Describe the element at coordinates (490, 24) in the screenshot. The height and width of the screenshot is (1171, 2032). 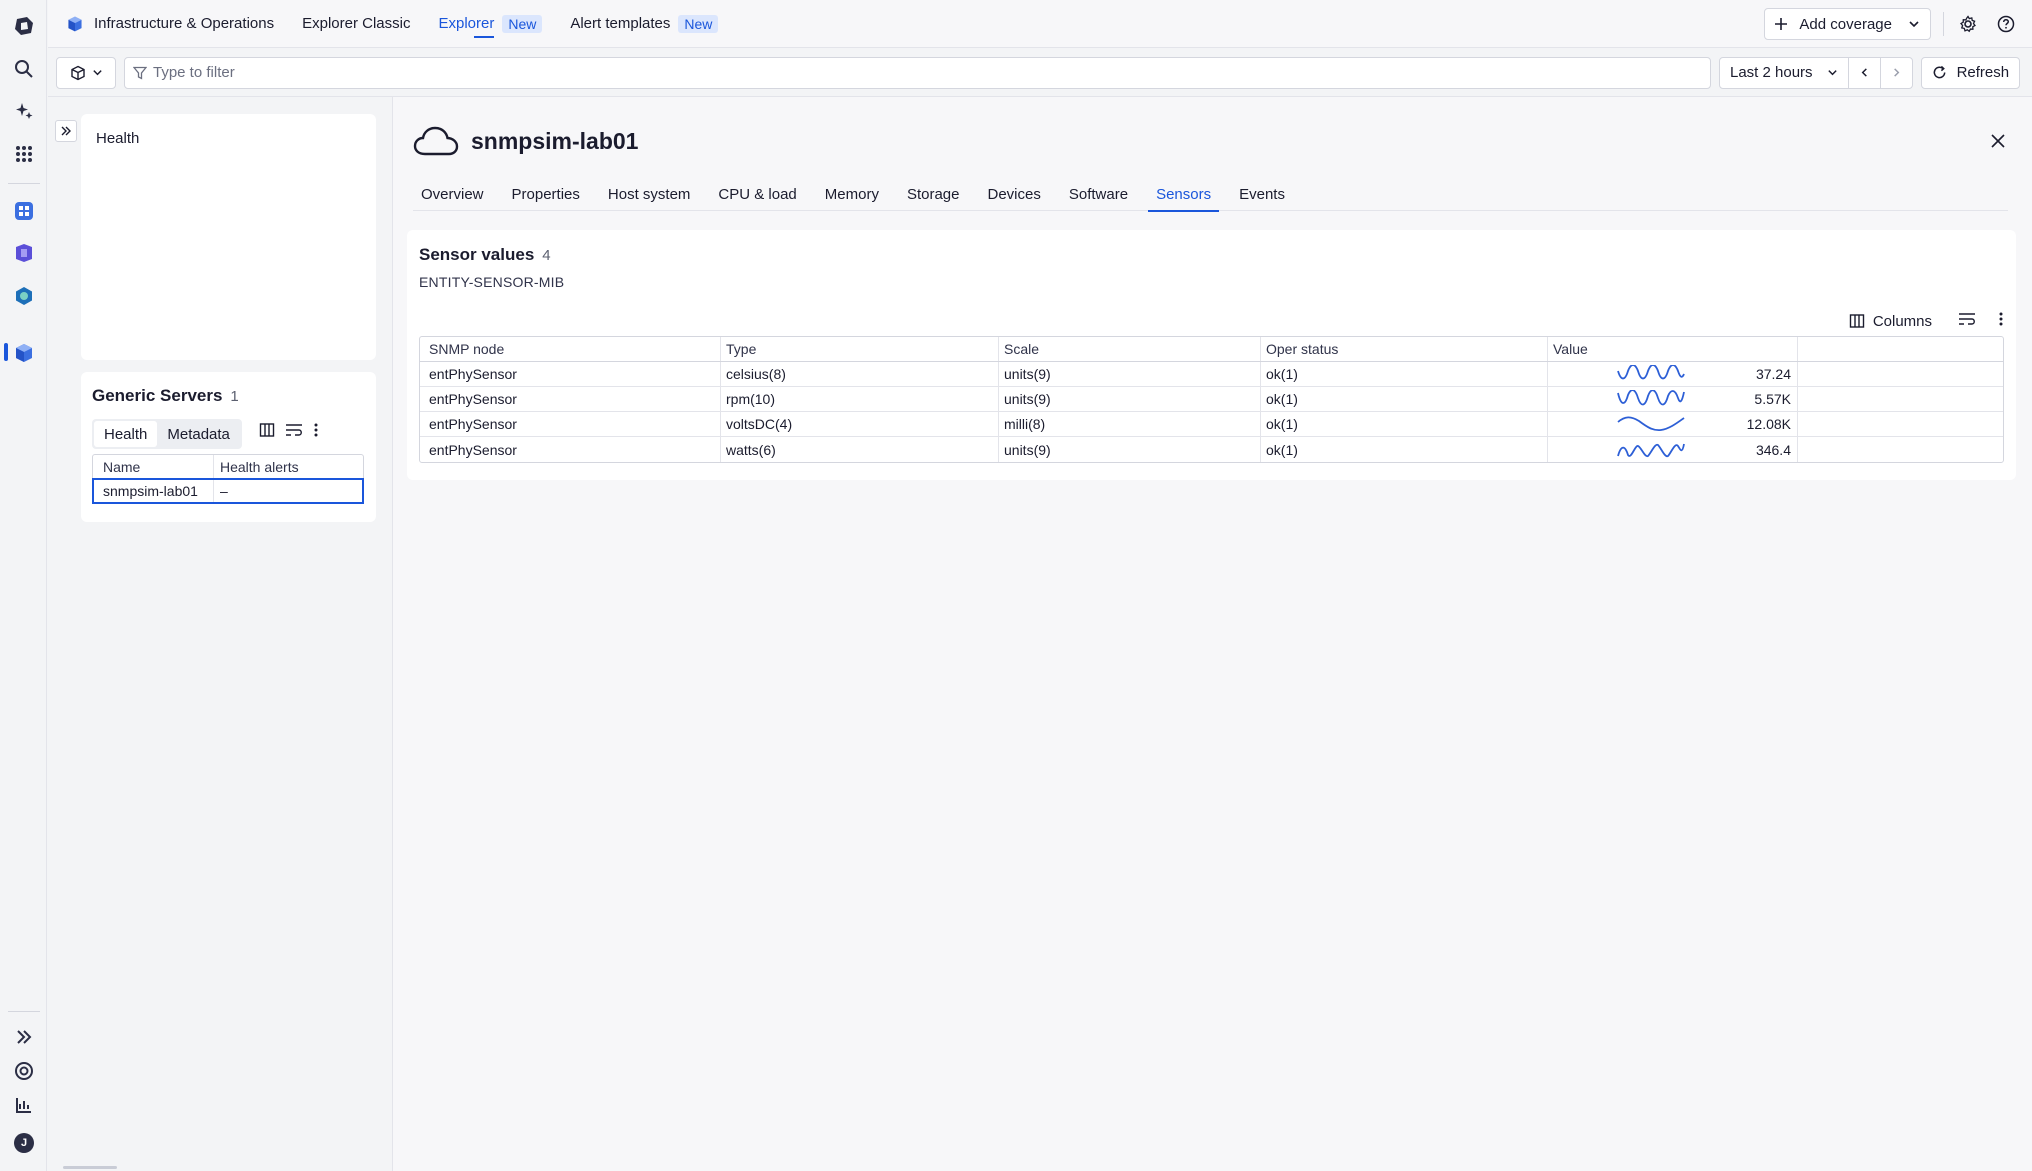
I see `tab-explorer: Explorer New` at that location.